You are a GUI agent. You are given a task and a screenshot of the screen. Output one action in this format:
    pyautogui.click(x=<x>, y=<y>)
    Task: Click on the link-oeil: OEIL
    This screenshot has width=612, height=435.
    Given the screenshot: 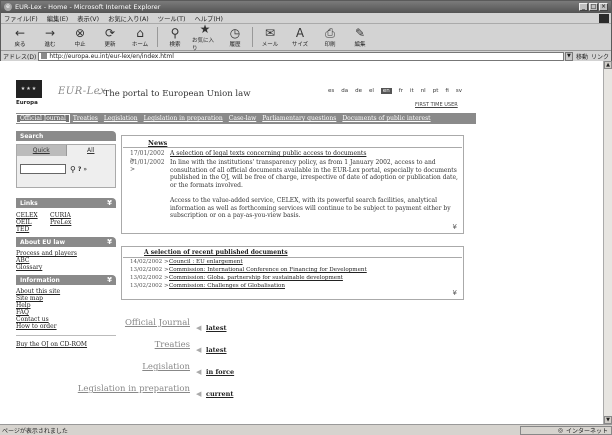 What is the action you would take?
    pyautogui.click(x=33, y=222)
    